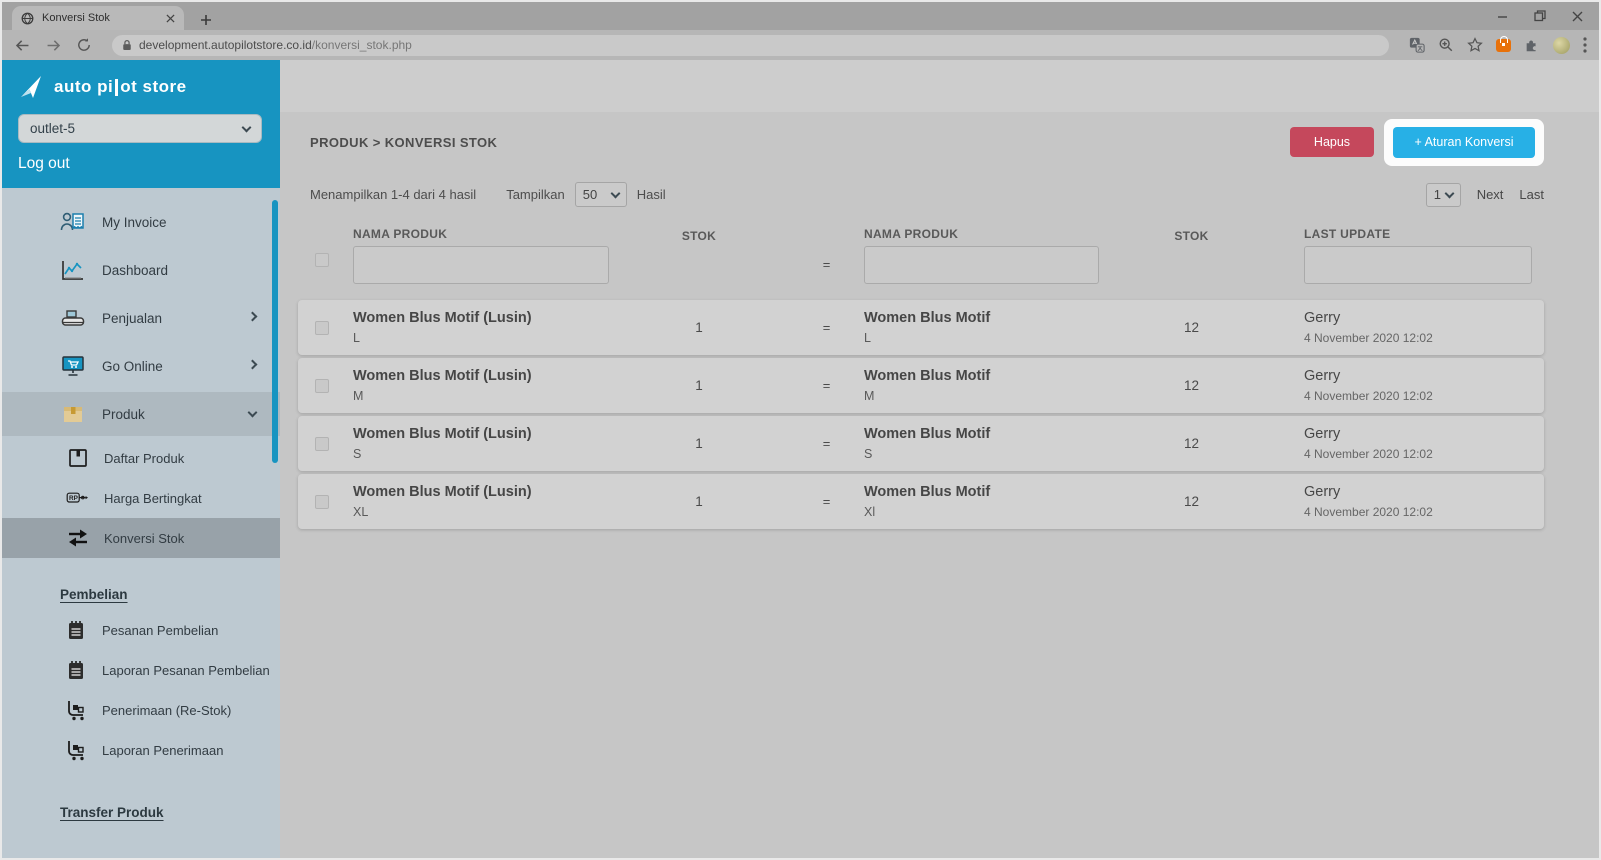 This screenshot has height=860, width=1601. What do you see at coordinates (322, 260) in the screenshot?
I see `select-all-checkbox` at bounding box center [322, 260].